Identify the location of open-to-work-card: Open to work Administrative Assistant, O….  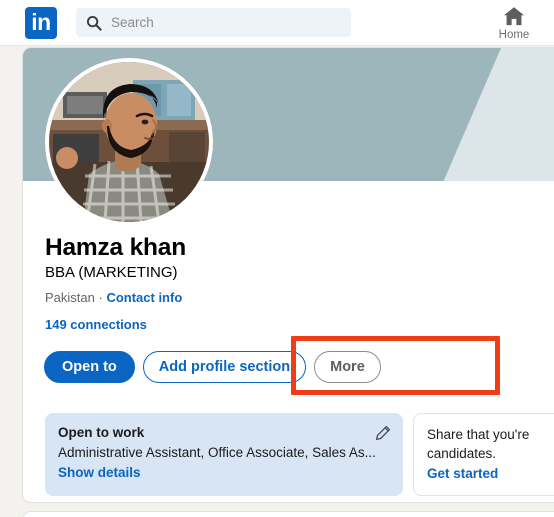
(224, 454).